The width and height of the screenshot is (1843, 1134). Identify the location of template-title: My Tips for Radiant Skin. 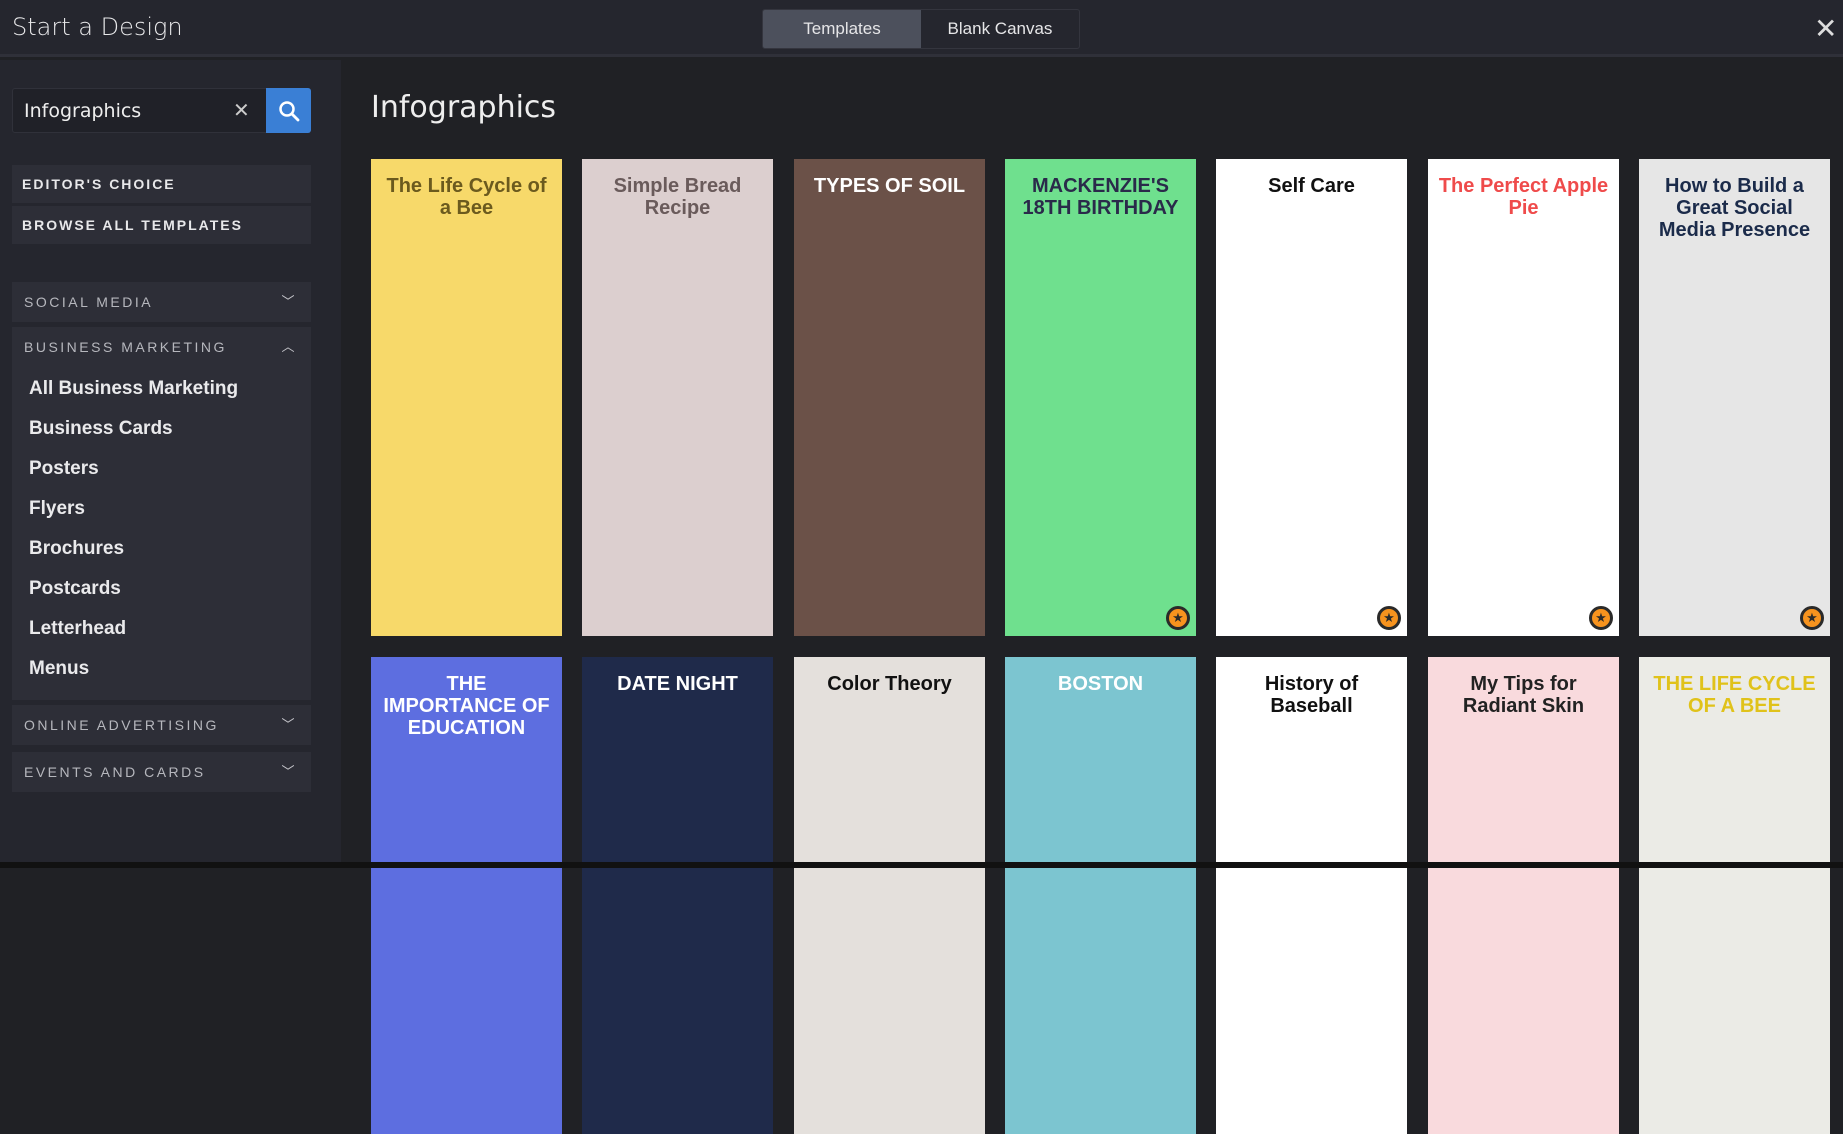
(1523, 695).